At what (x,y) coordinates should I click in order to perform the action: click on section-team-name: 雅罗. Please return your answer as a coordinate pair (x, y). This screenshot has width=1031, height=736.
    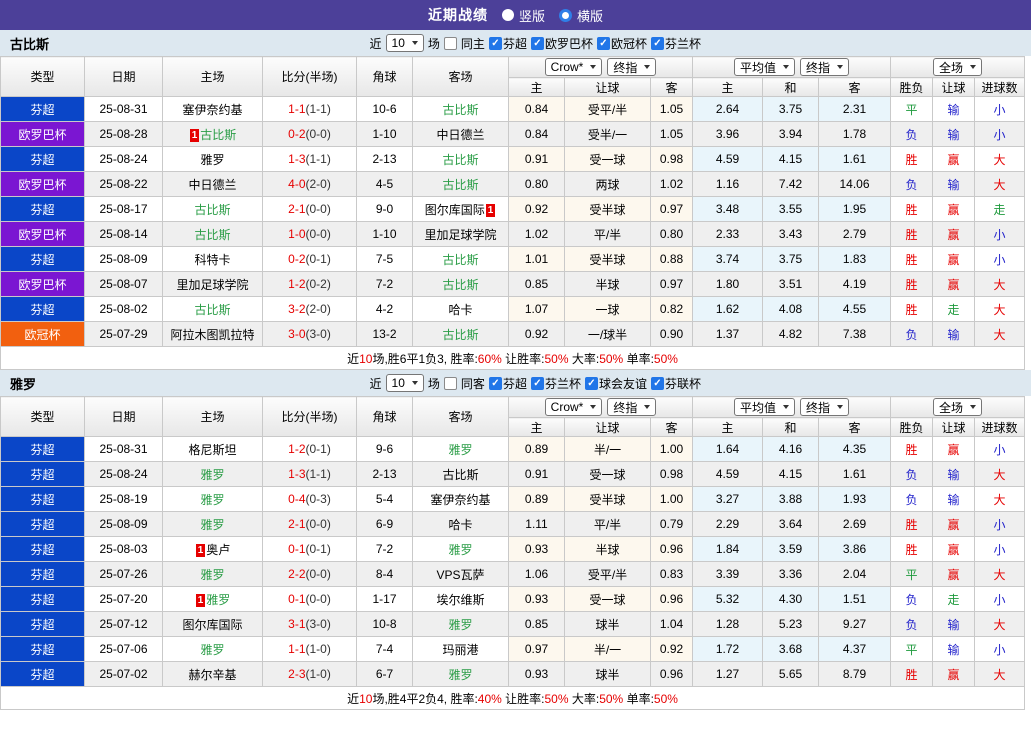
    Looking at the image, I should click on (23, 384).